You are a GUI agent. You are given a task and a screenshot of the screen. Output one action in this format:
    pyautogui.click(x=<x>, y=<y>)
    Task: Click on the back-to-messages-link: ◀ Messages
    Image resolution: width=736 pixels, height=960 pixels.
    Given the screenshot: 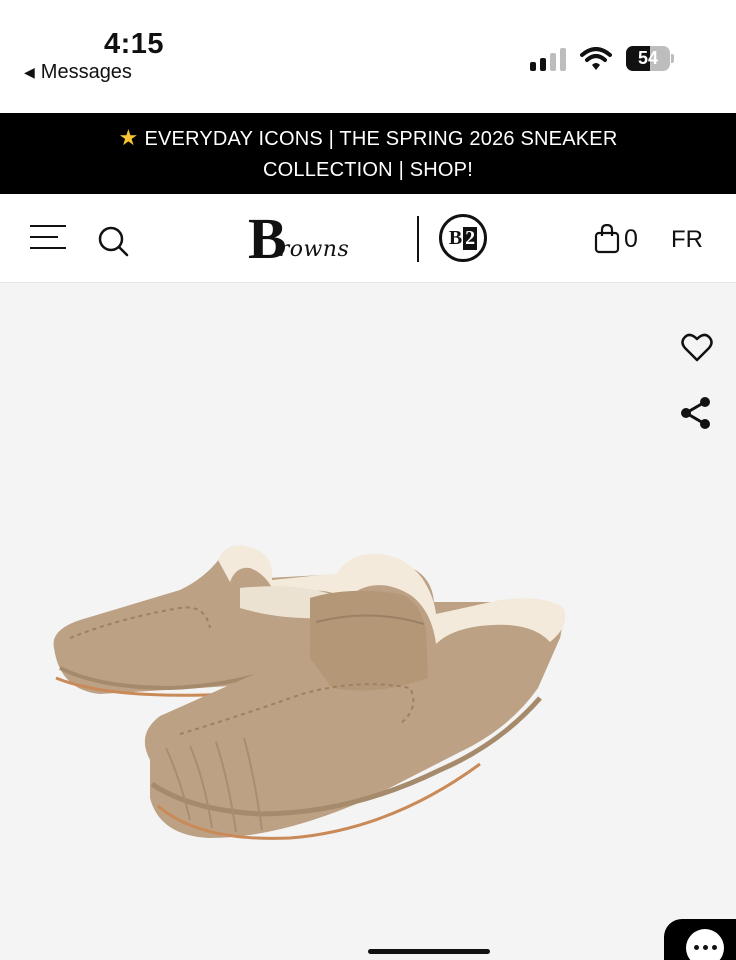 What is the action you would take?
    pyautogui.click(x=78, y=72)
    